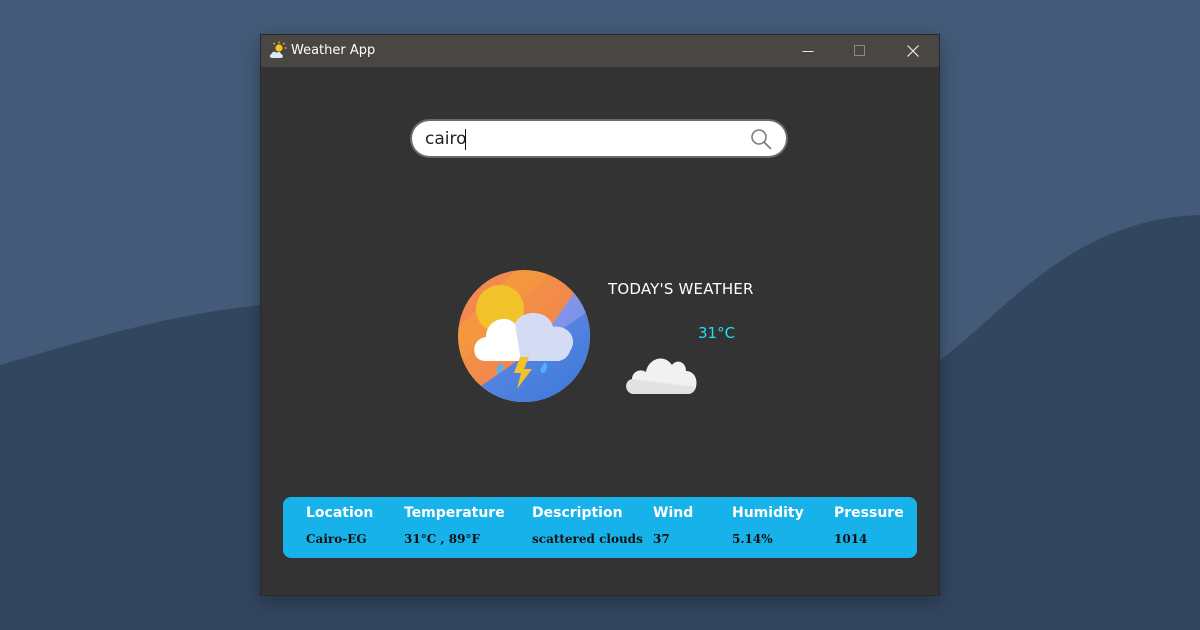  What do you see at coordinates (717, 333) in the screenshot?
I see `today-temperature: 31°C` at bounding box center [717, 333].